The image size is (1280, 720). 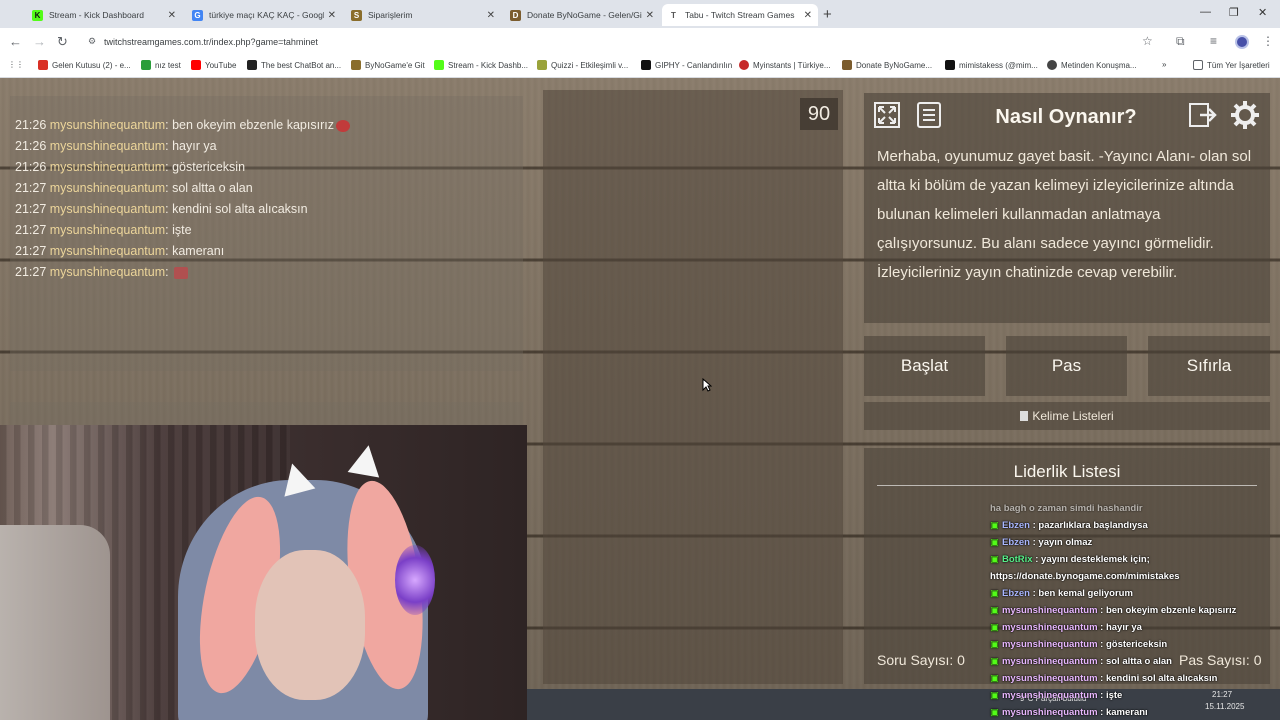 What do you see at coordinates (1024, 416) in the screenshot?
I see `book-icon` at bounding box center [1024, 416].